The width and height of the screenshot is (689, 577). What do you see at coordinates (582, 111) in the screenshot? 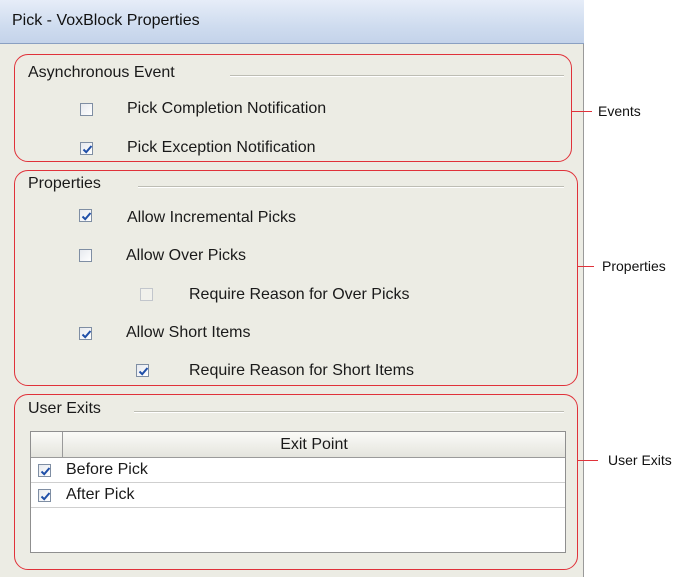
I see `events-callout-line` at bounding box center [582, 111].